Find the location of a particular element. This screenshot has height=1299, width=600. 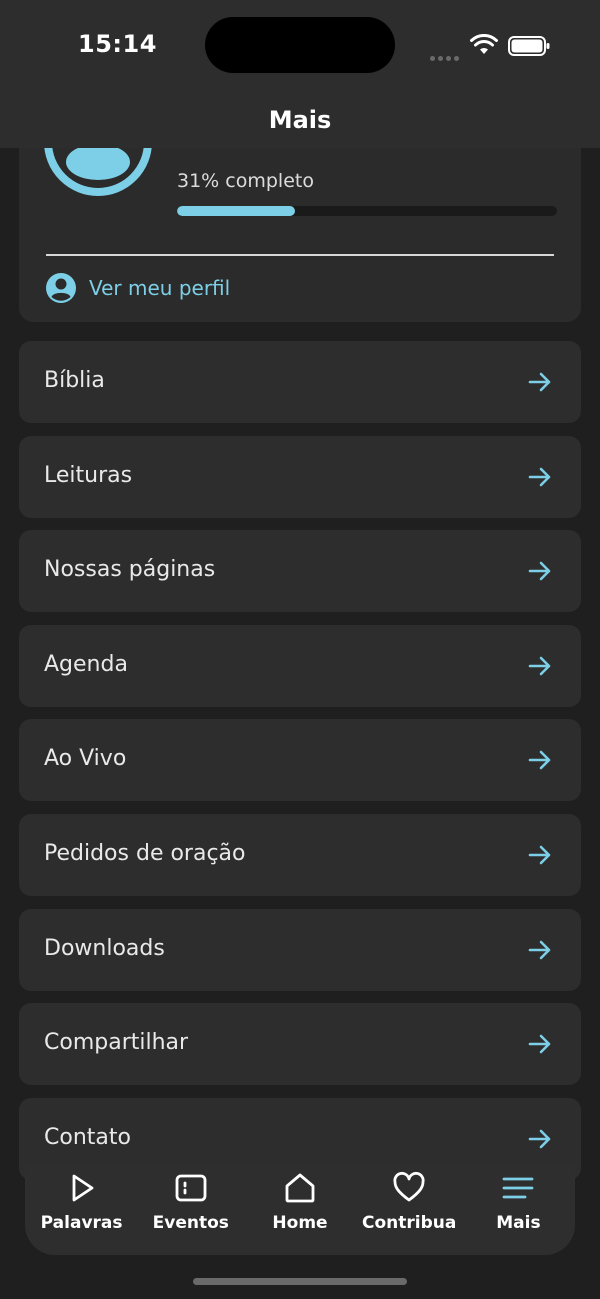

menu-item-label: Leituras is located at coordinates (88, 475).